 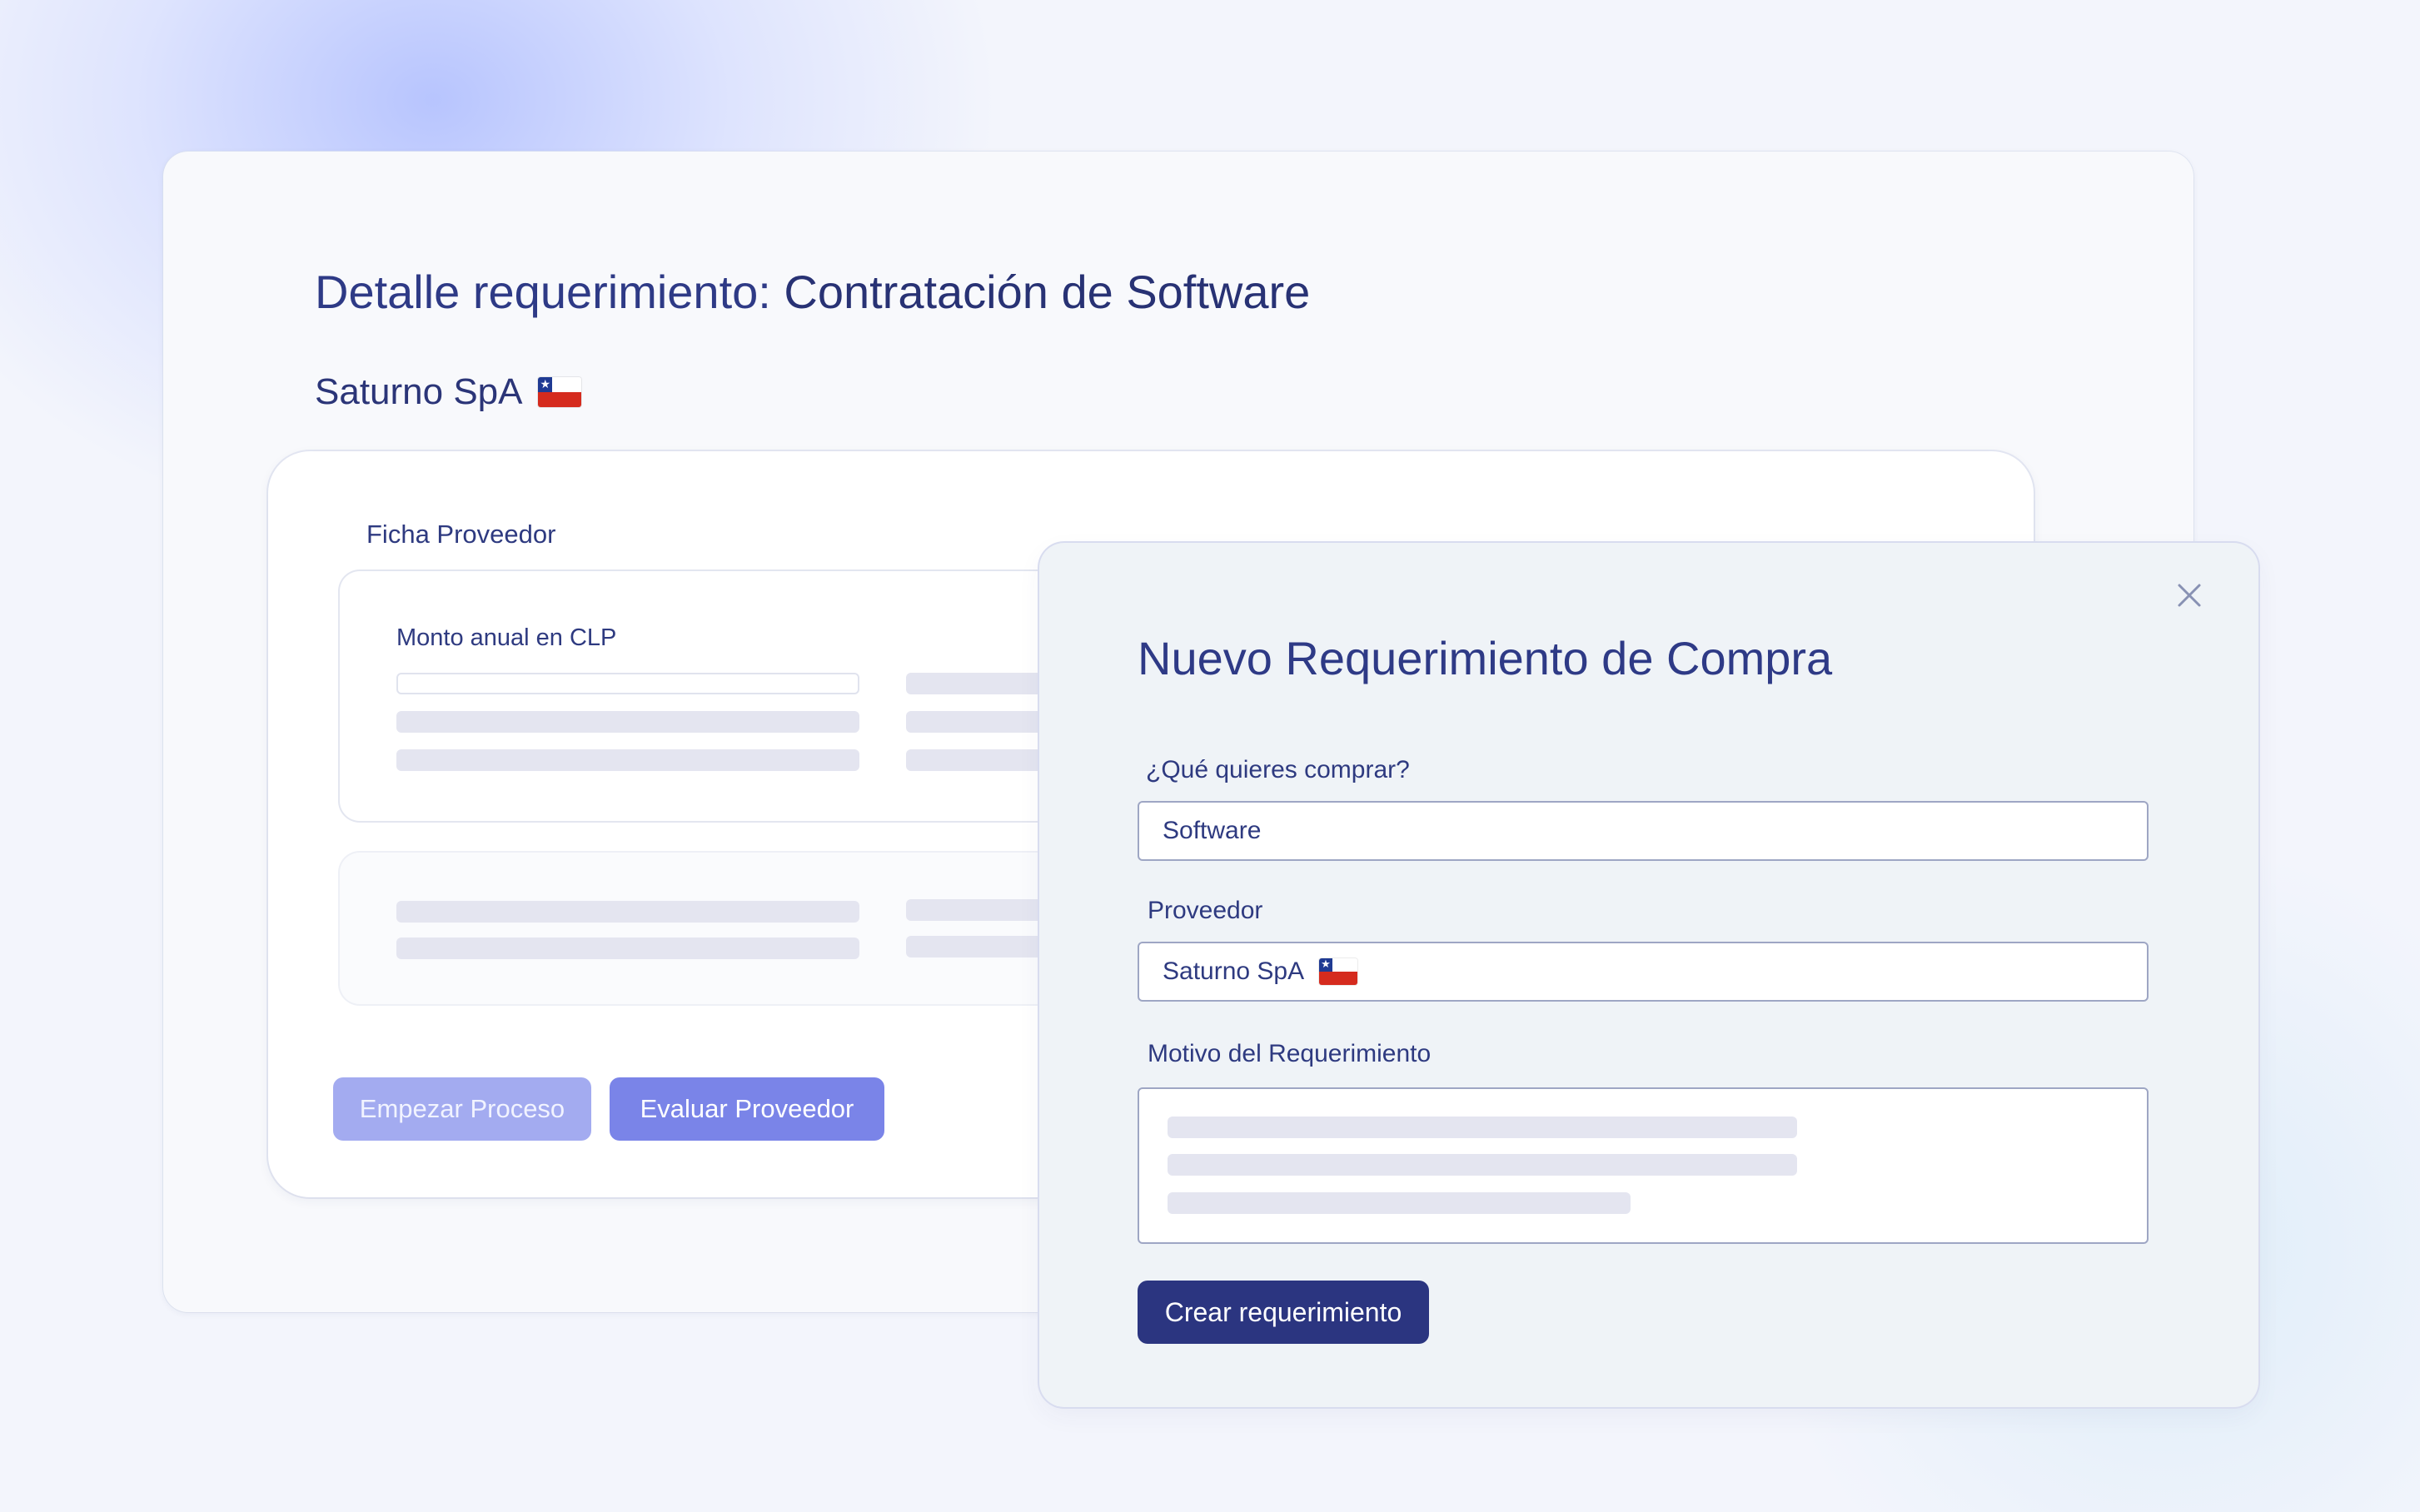 What do you see at coordinates (1283, 1312) in the screenshot?
I see `create-requirement-button: Crear requerimiento` at bounding box center [1283, 1312].